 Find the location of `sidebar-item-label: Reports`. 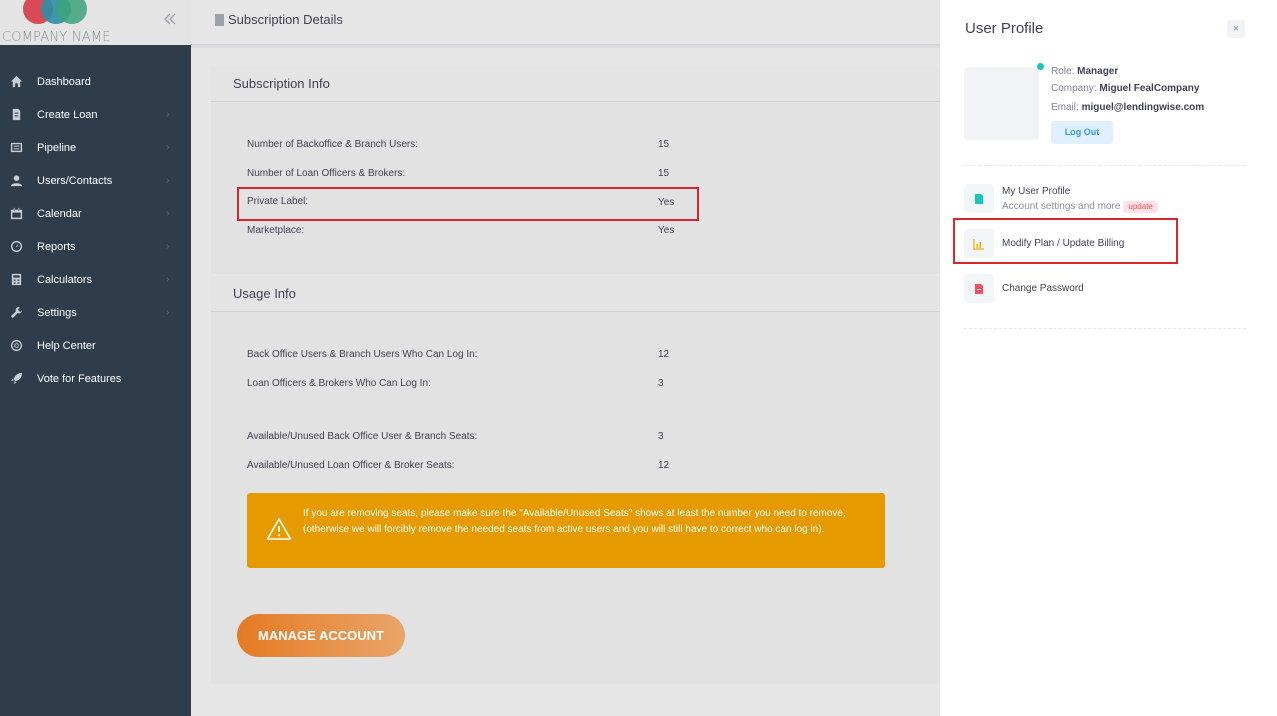

sidebar-item-label: Reports is located at coordinates (56, 246).